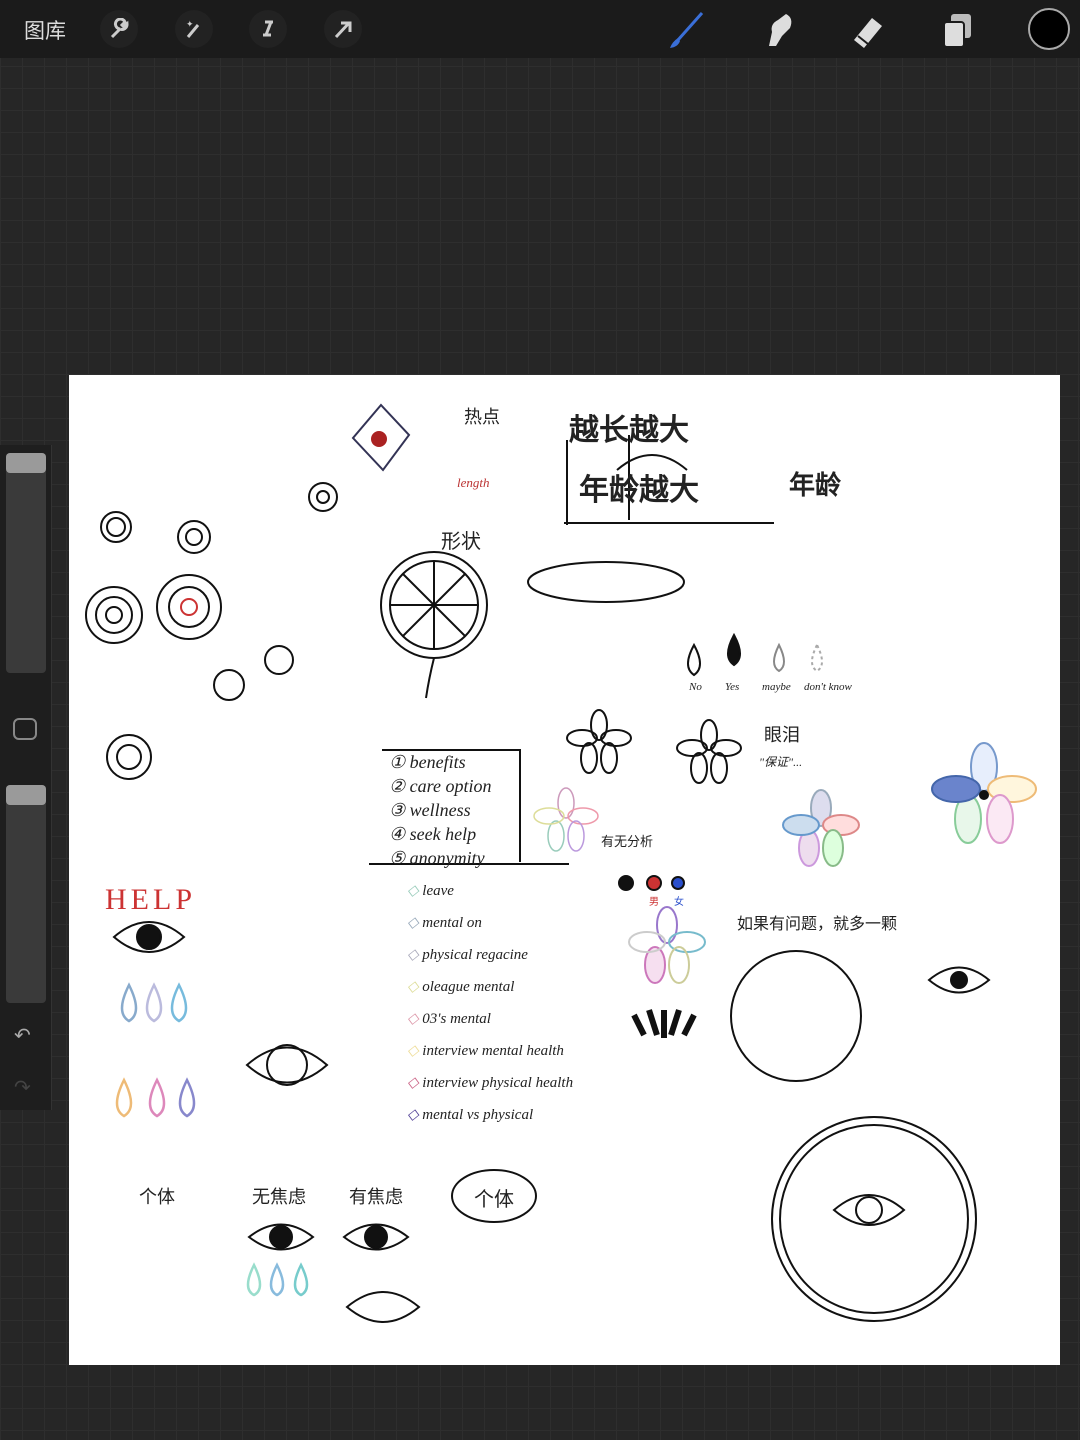 This screenshot has width=1080, height=1440. What do you see at coordinates (440, 786) in the screenshot?
I see `list-item: ② care option` at bounding box center [440, 786].